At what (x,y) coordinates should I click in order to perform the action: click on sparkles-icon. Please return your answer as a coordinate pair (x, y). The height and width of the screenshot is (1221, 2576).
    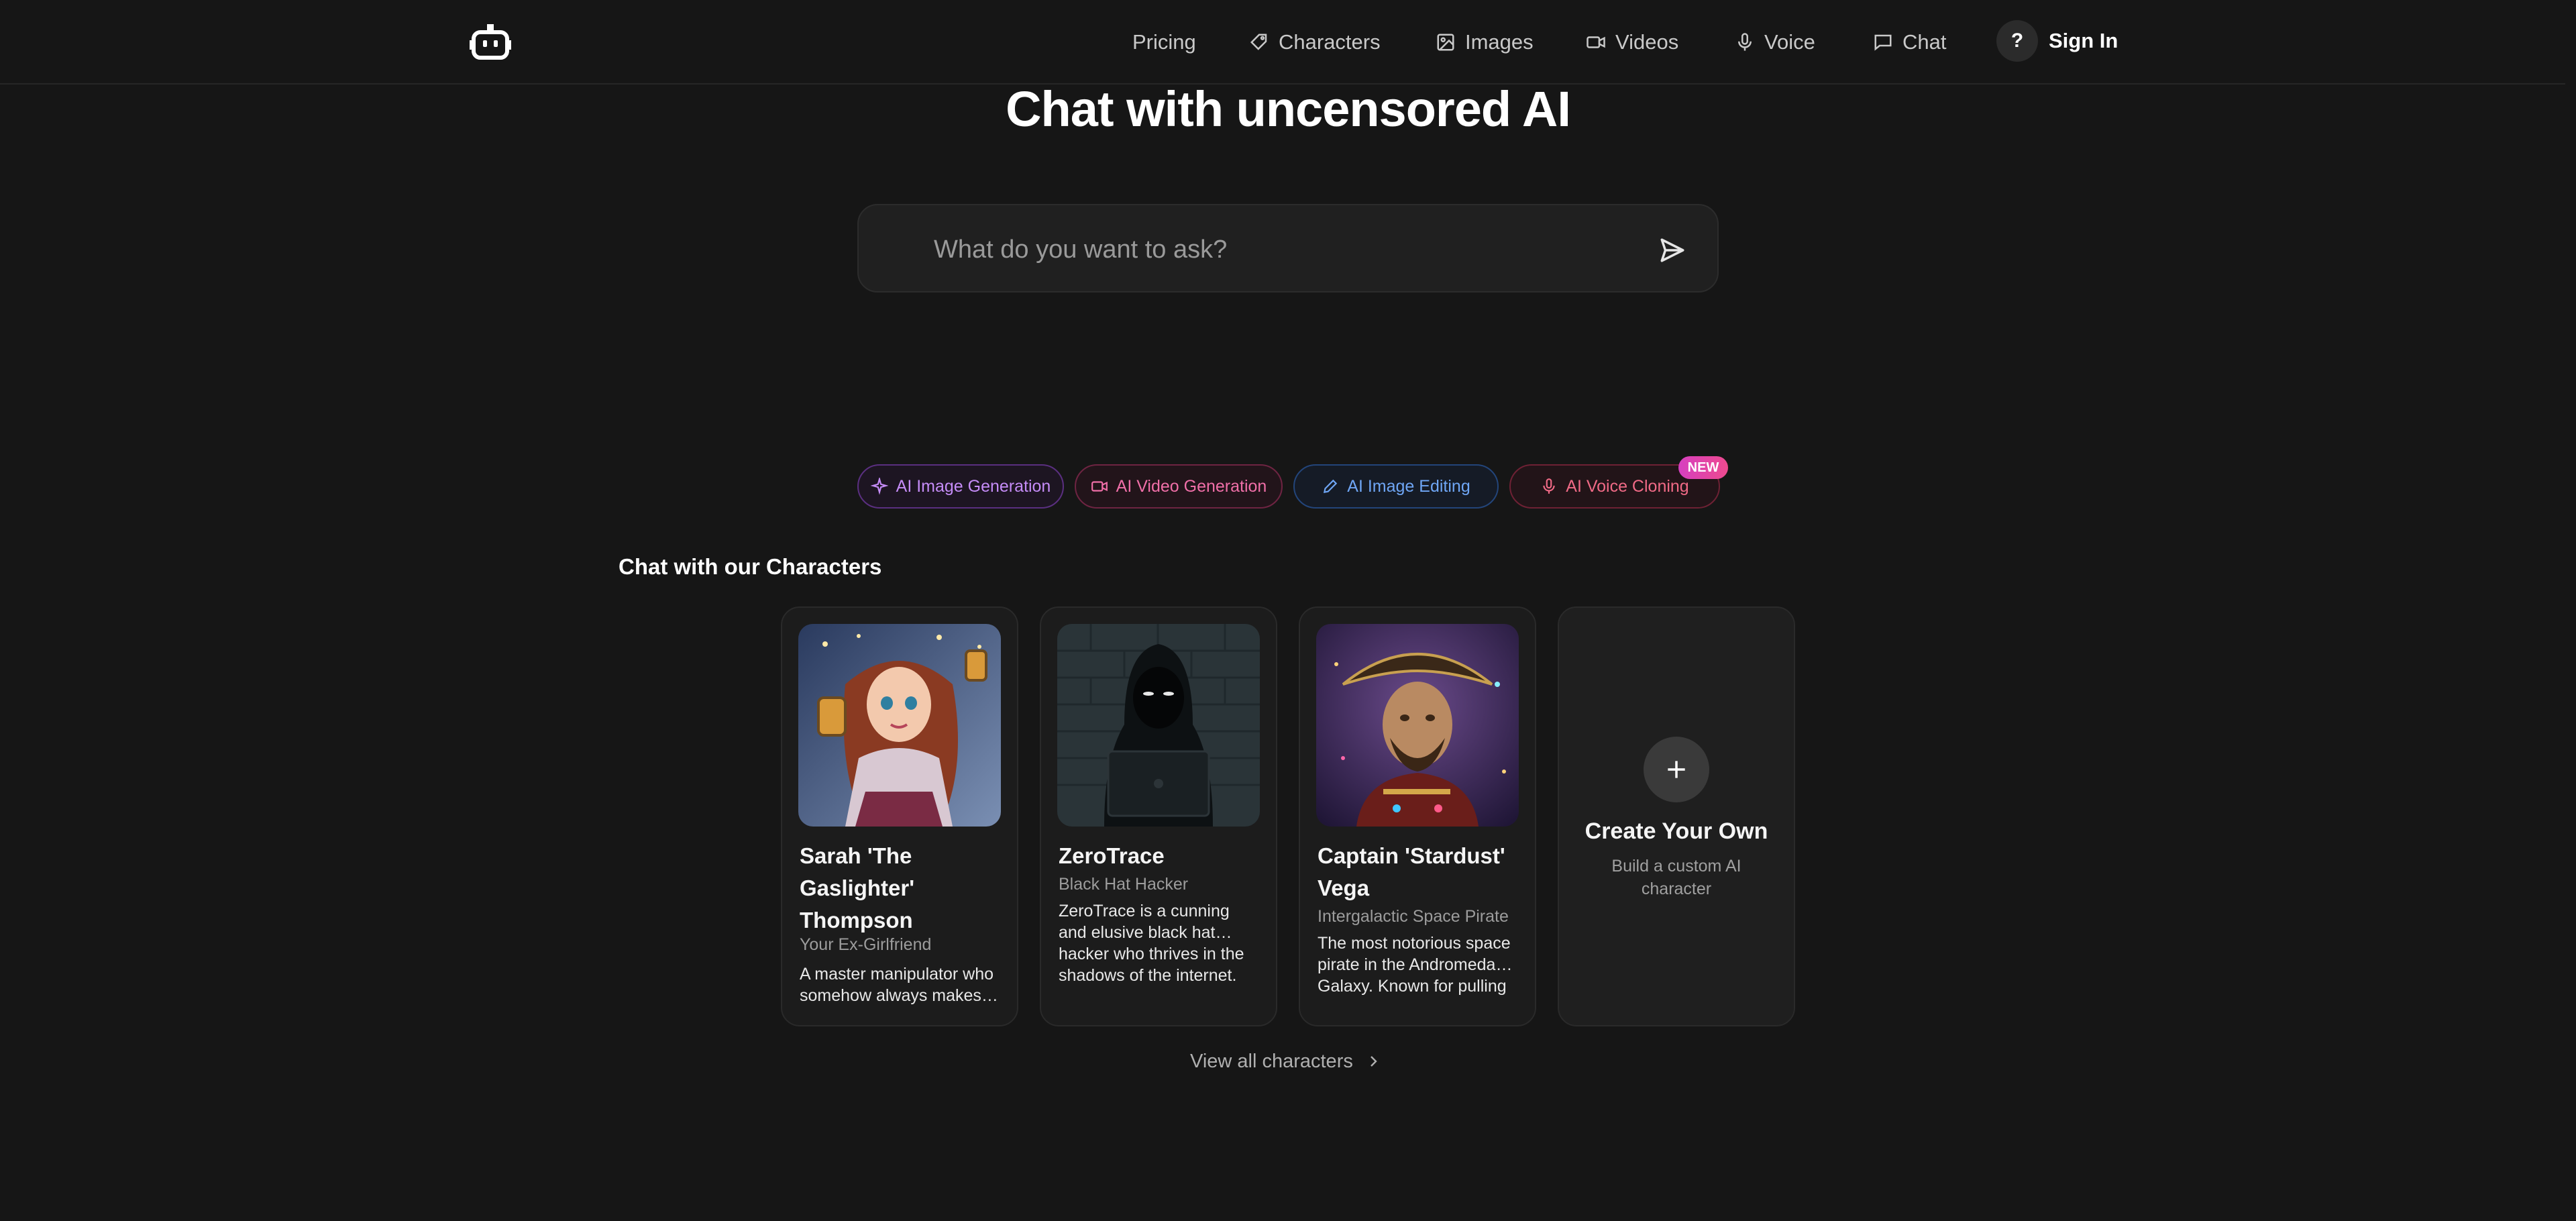
    Looking at the image, I should click on (879, 486).